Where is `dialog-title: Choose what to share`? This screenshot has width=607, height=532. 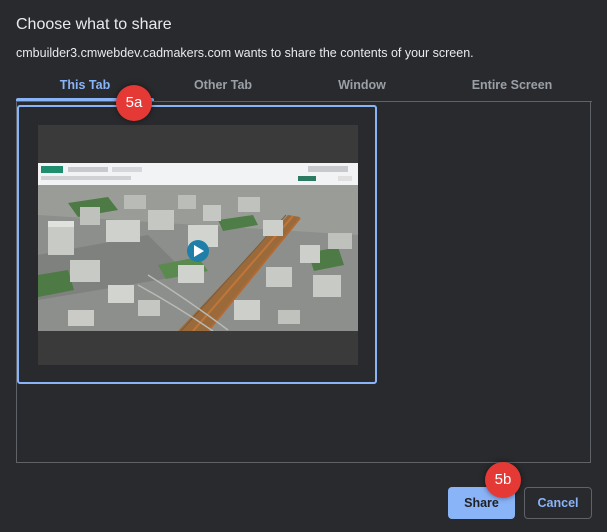
dialog-title: Choose what to share is located at coordinates (94, 24).